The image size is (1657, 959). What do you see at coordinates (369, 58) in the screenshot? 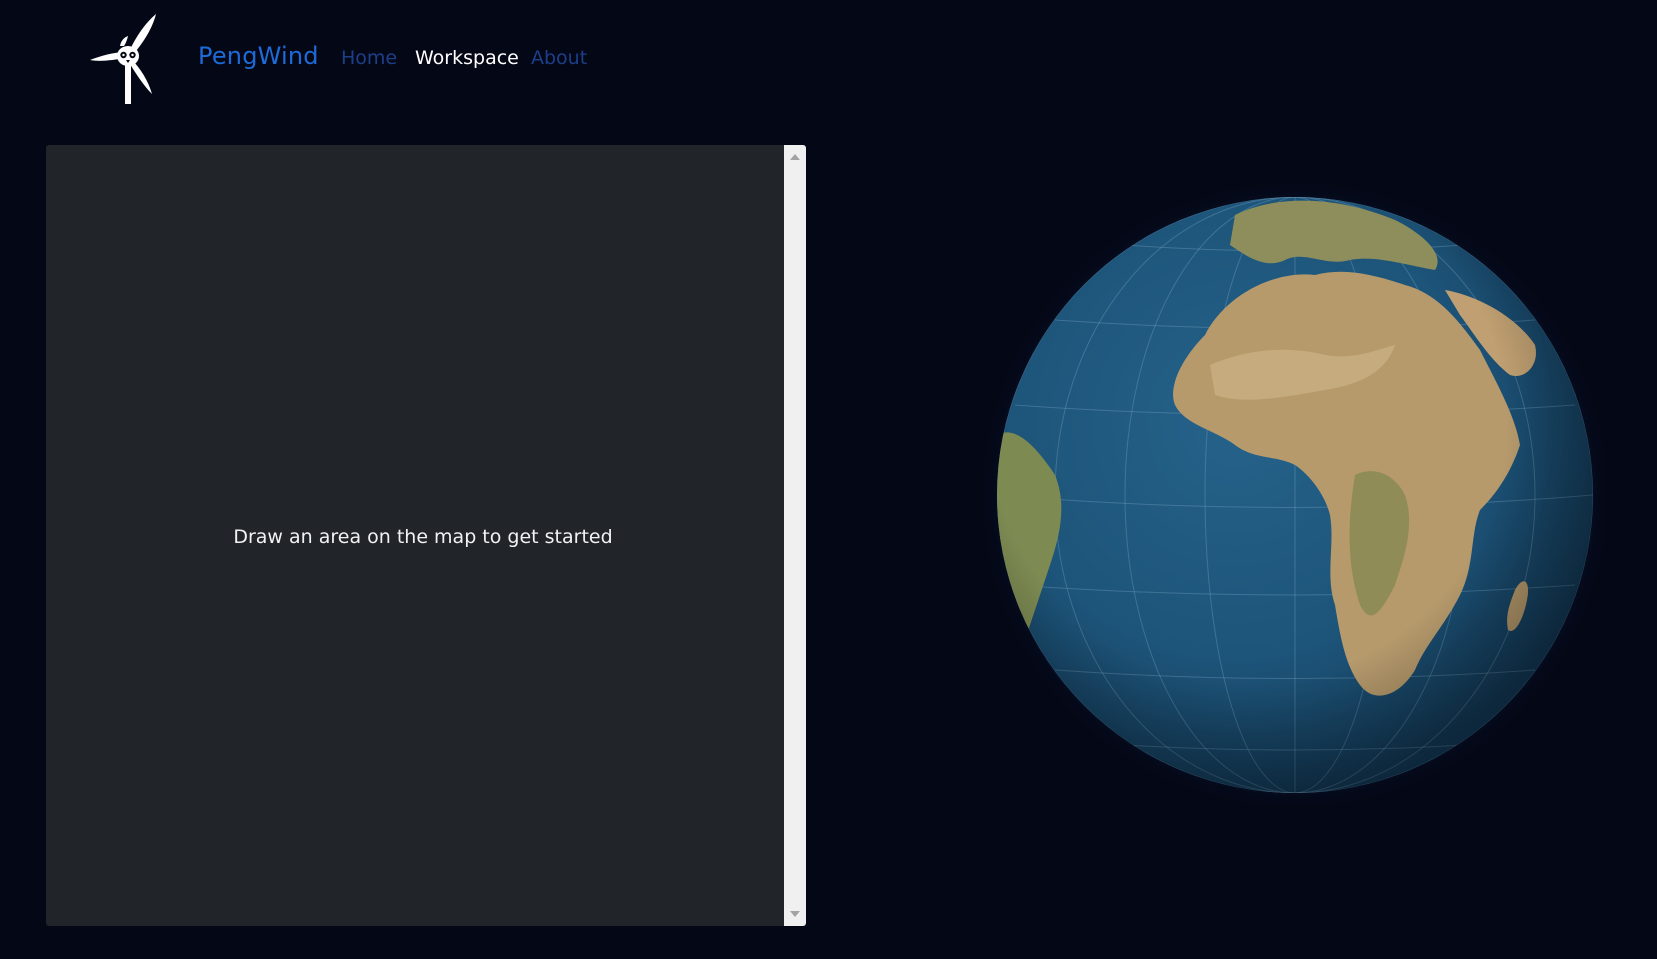
I see `nav-home-link: Home` at bounding box center [369, 58].